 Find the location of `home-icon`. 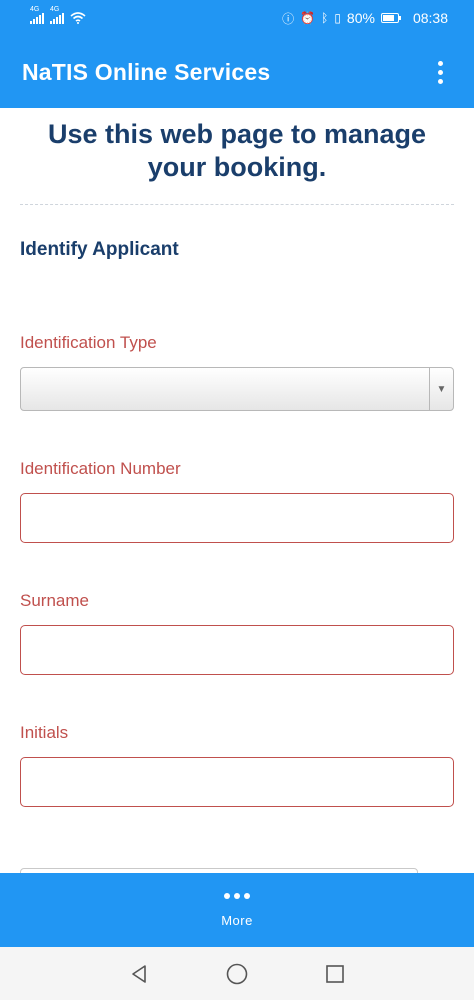

home-icon is located at coordinates (237, 974).